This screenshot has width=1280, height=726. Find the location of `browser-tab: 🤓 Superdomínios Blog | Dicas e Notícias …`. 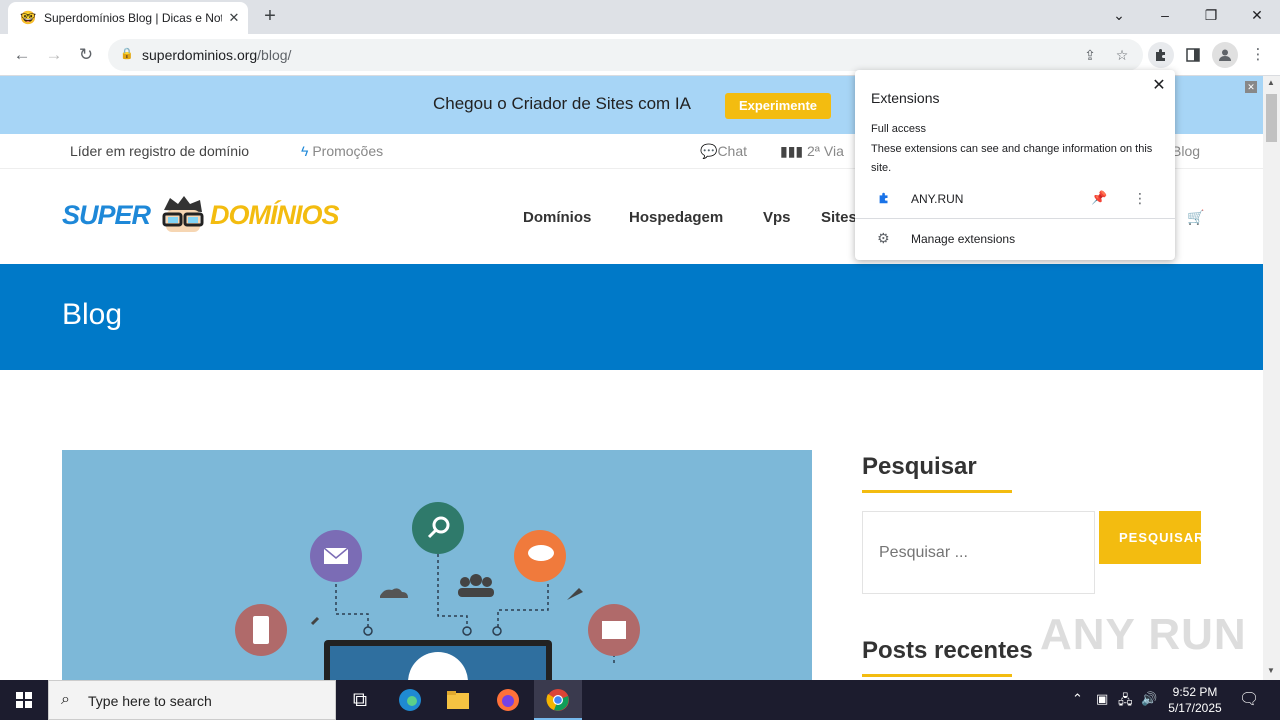

browser-tab: 🤓 Superdomínios Blog | Dicas e Notícias … is located at coordinates (128, 18).